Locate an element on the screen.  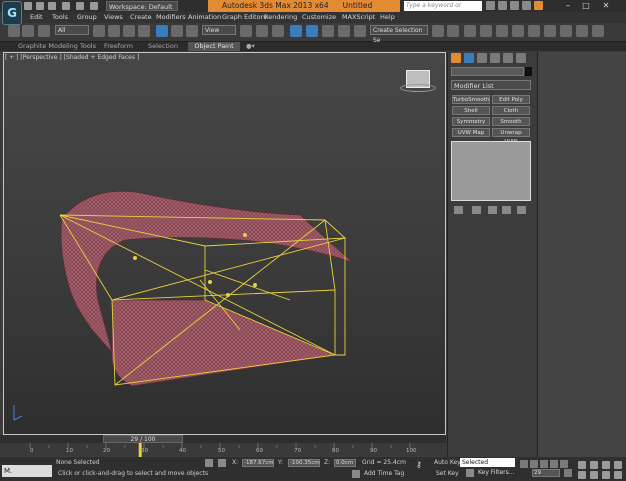
display-tab-icon is located at coordinates (508, 58).